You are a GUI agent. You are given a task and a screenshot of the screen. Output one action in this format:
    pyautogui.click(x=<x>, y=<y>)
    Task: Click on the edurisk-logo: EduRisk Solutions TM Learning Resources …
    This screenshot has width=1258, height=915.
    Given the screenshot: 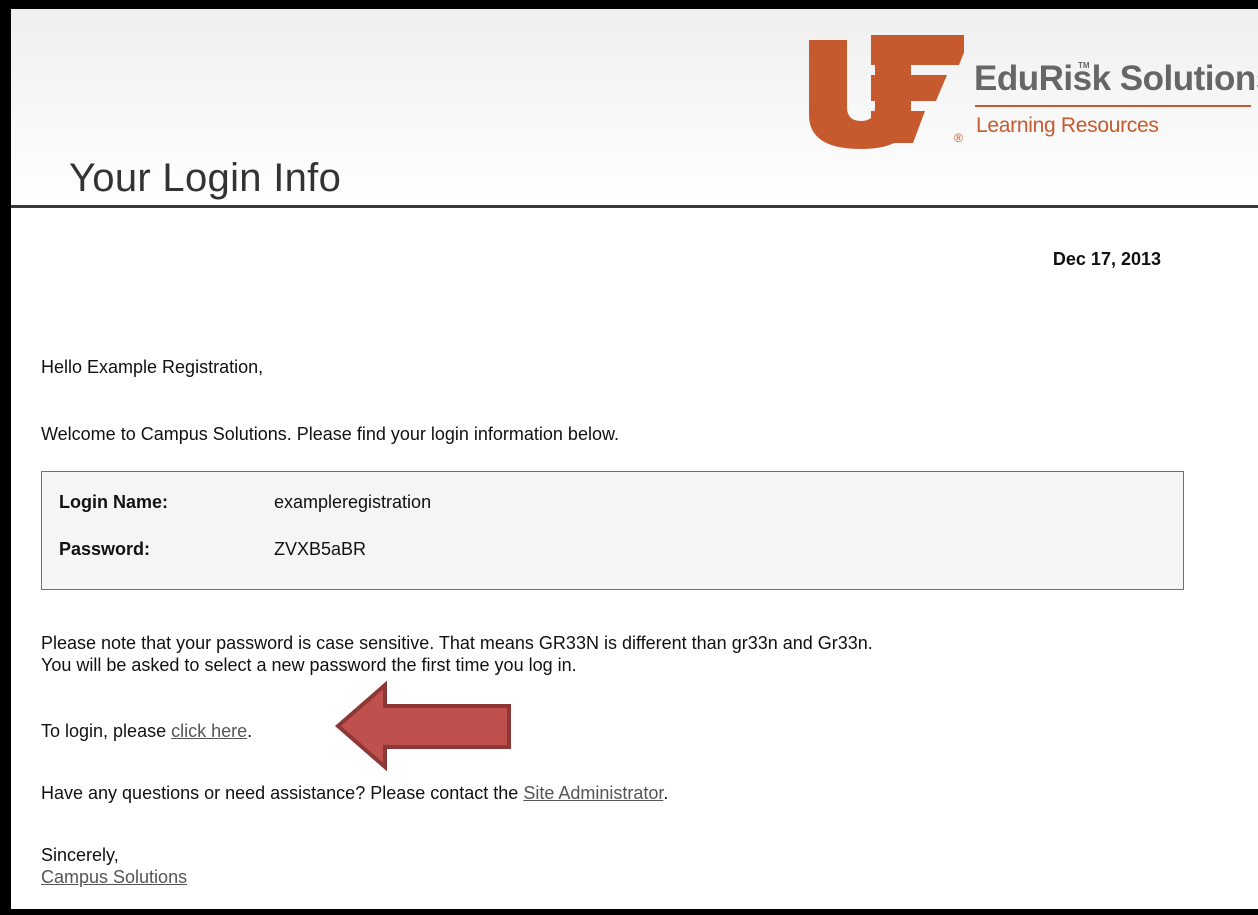 What is the action you would take?
    pyautogui.click(x=1028, y=87)
    